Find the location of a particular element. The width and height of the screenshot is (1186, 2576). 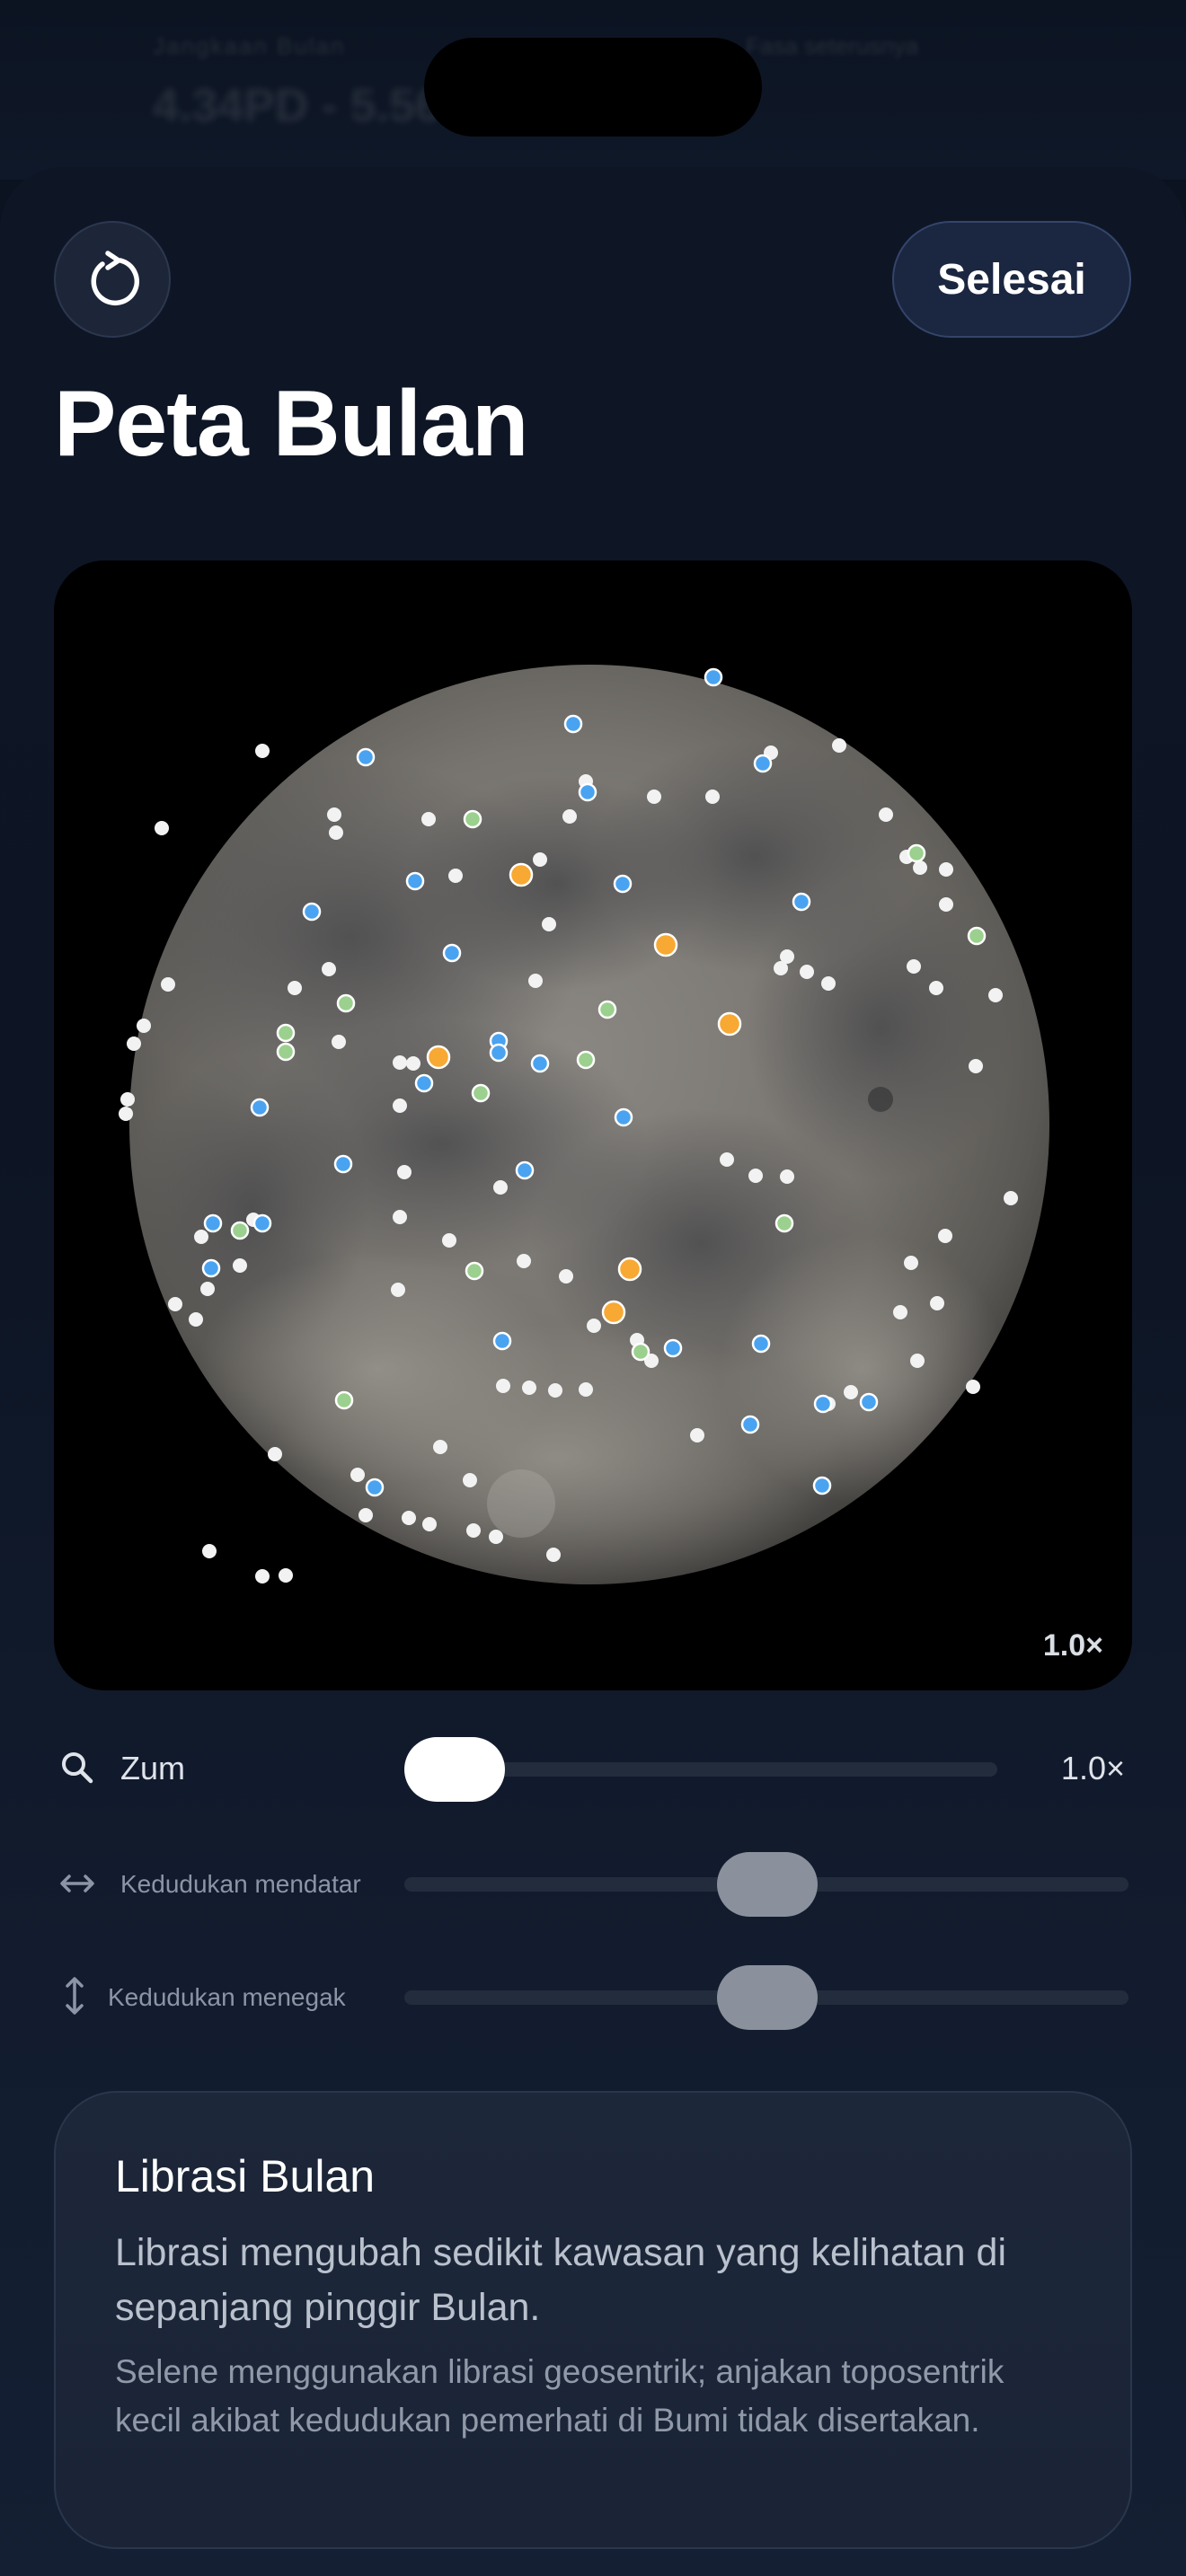

zoom-slider-thumb is located at coordinates (454, 1769).